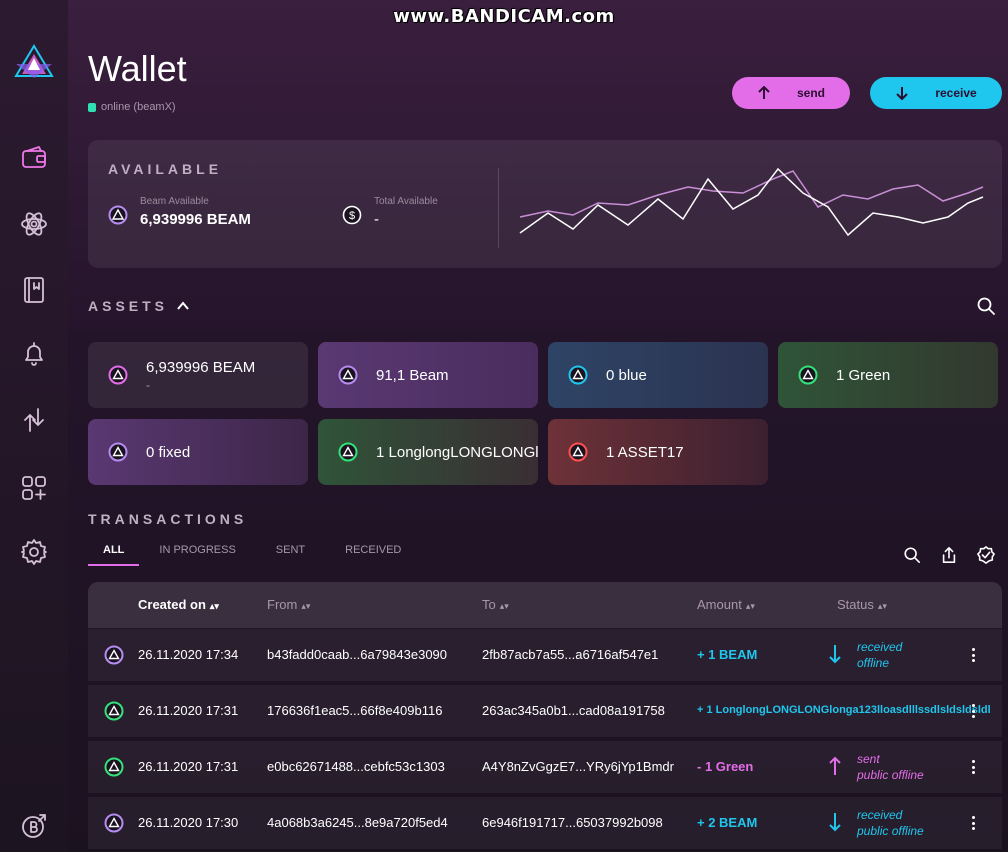 Image resolution: width=1008 pixels, height=852 pixels. I want to click on connection-status-label: online (beamX), so click(138, 107).